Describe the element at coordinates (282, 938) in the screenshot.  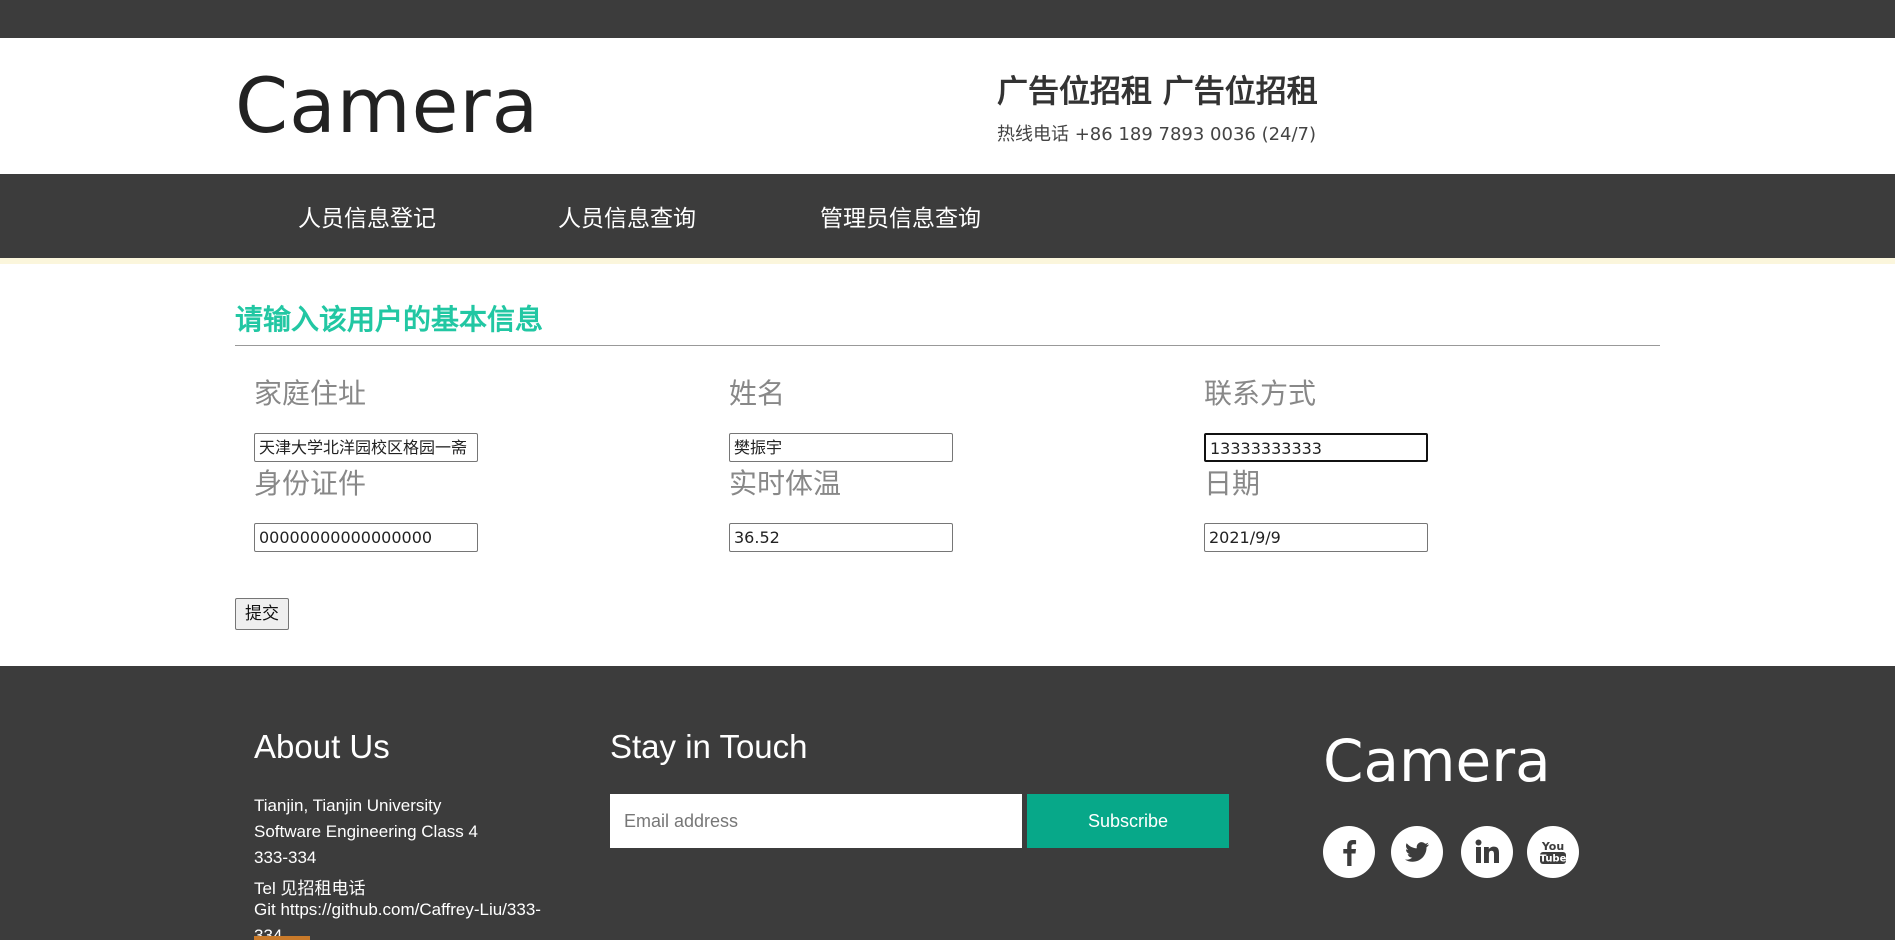
I see `footer-accent-line` at that location.